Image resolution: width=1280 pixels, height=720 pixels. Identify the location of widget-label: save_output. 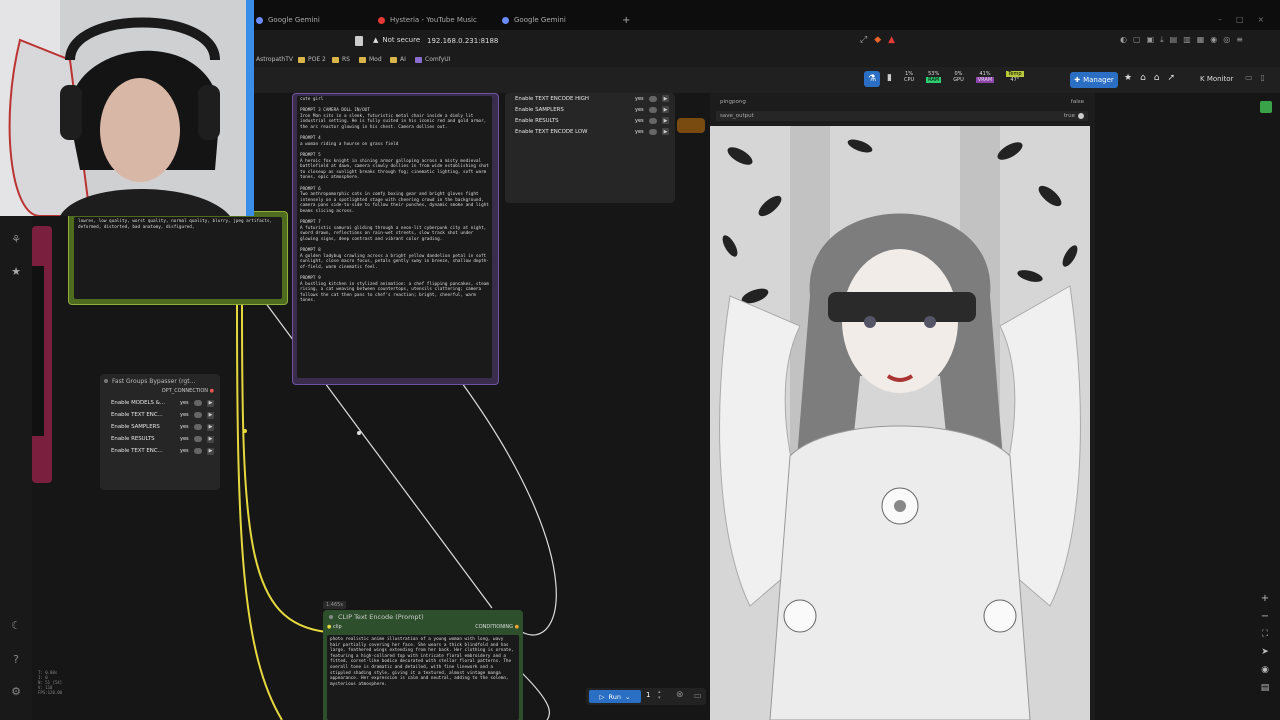
(737, 116).